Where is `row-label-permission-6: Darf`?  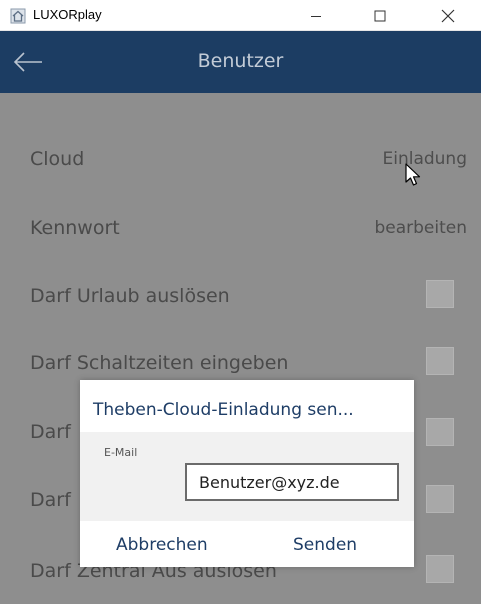
row-label-permission-6: Darf is located at coordinates (50, 500).